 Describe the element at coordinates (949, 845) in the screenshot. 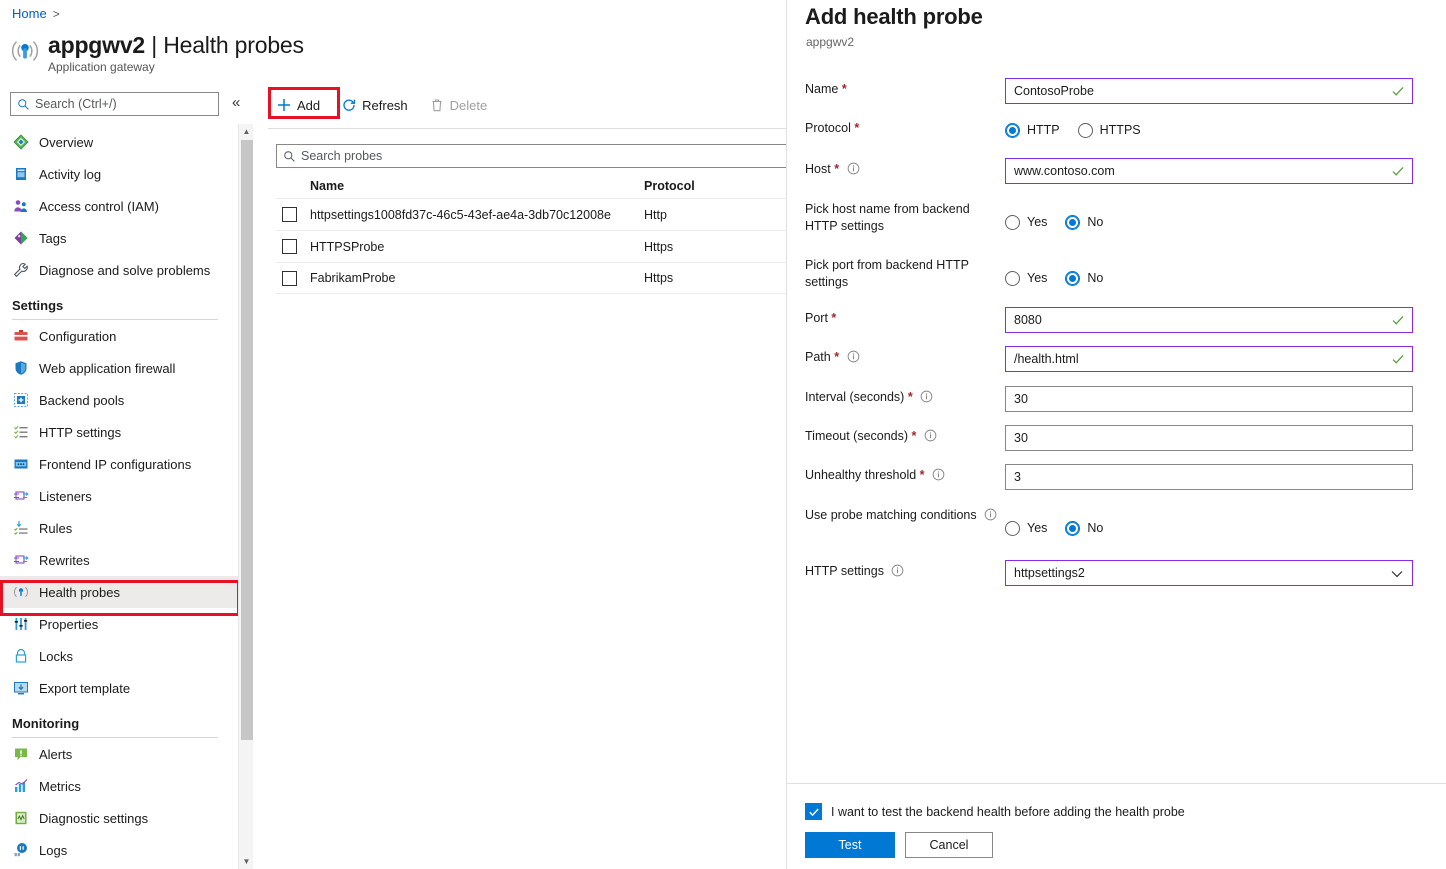

I see `cancel-button: Cancel` at that location.